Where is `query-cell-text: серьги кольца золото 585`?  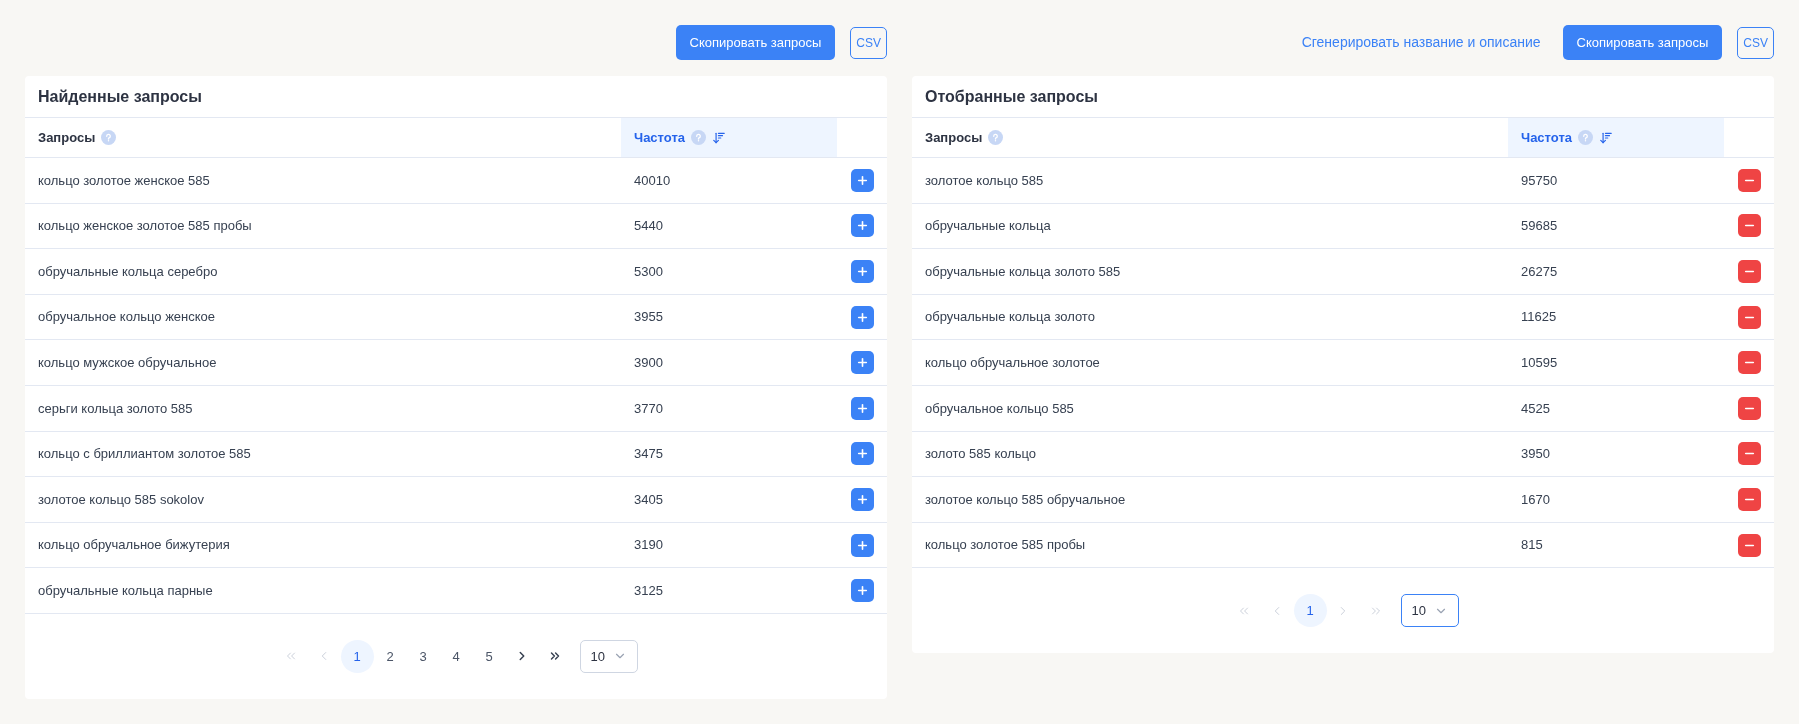
query-cell-text: серьги кольца золото 585 is located at coordinates (115, 408).